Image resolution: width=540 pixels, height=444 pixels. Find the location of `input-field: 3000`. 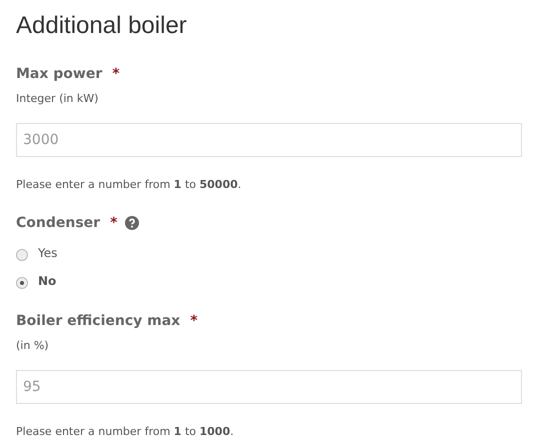

input-field: 3000 is located at coordinates (269, 140).